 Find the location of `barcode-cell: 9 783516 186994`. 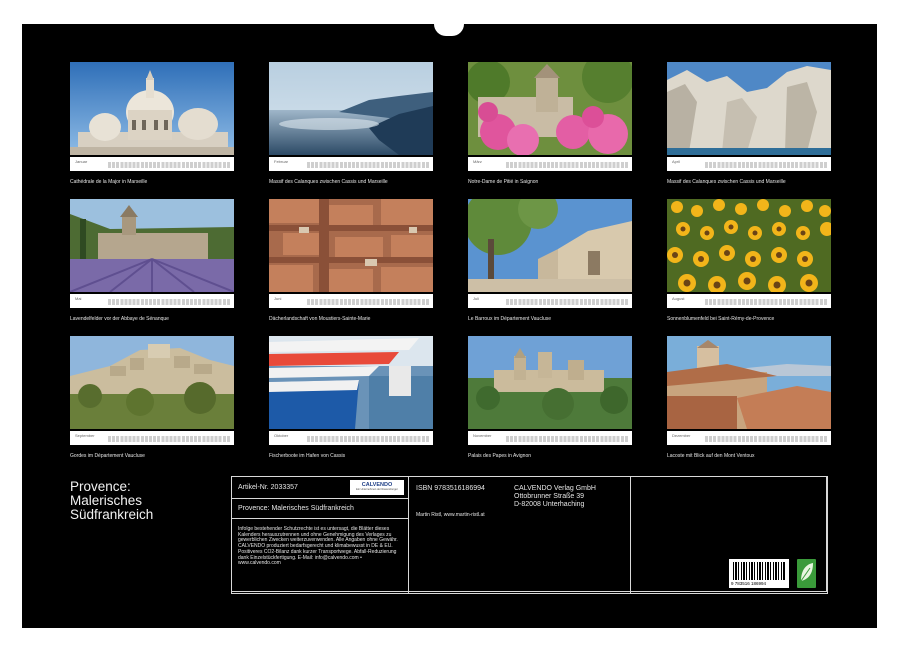

barcode-cell: 9 783516 186994 is located at coordinates (729, 535).